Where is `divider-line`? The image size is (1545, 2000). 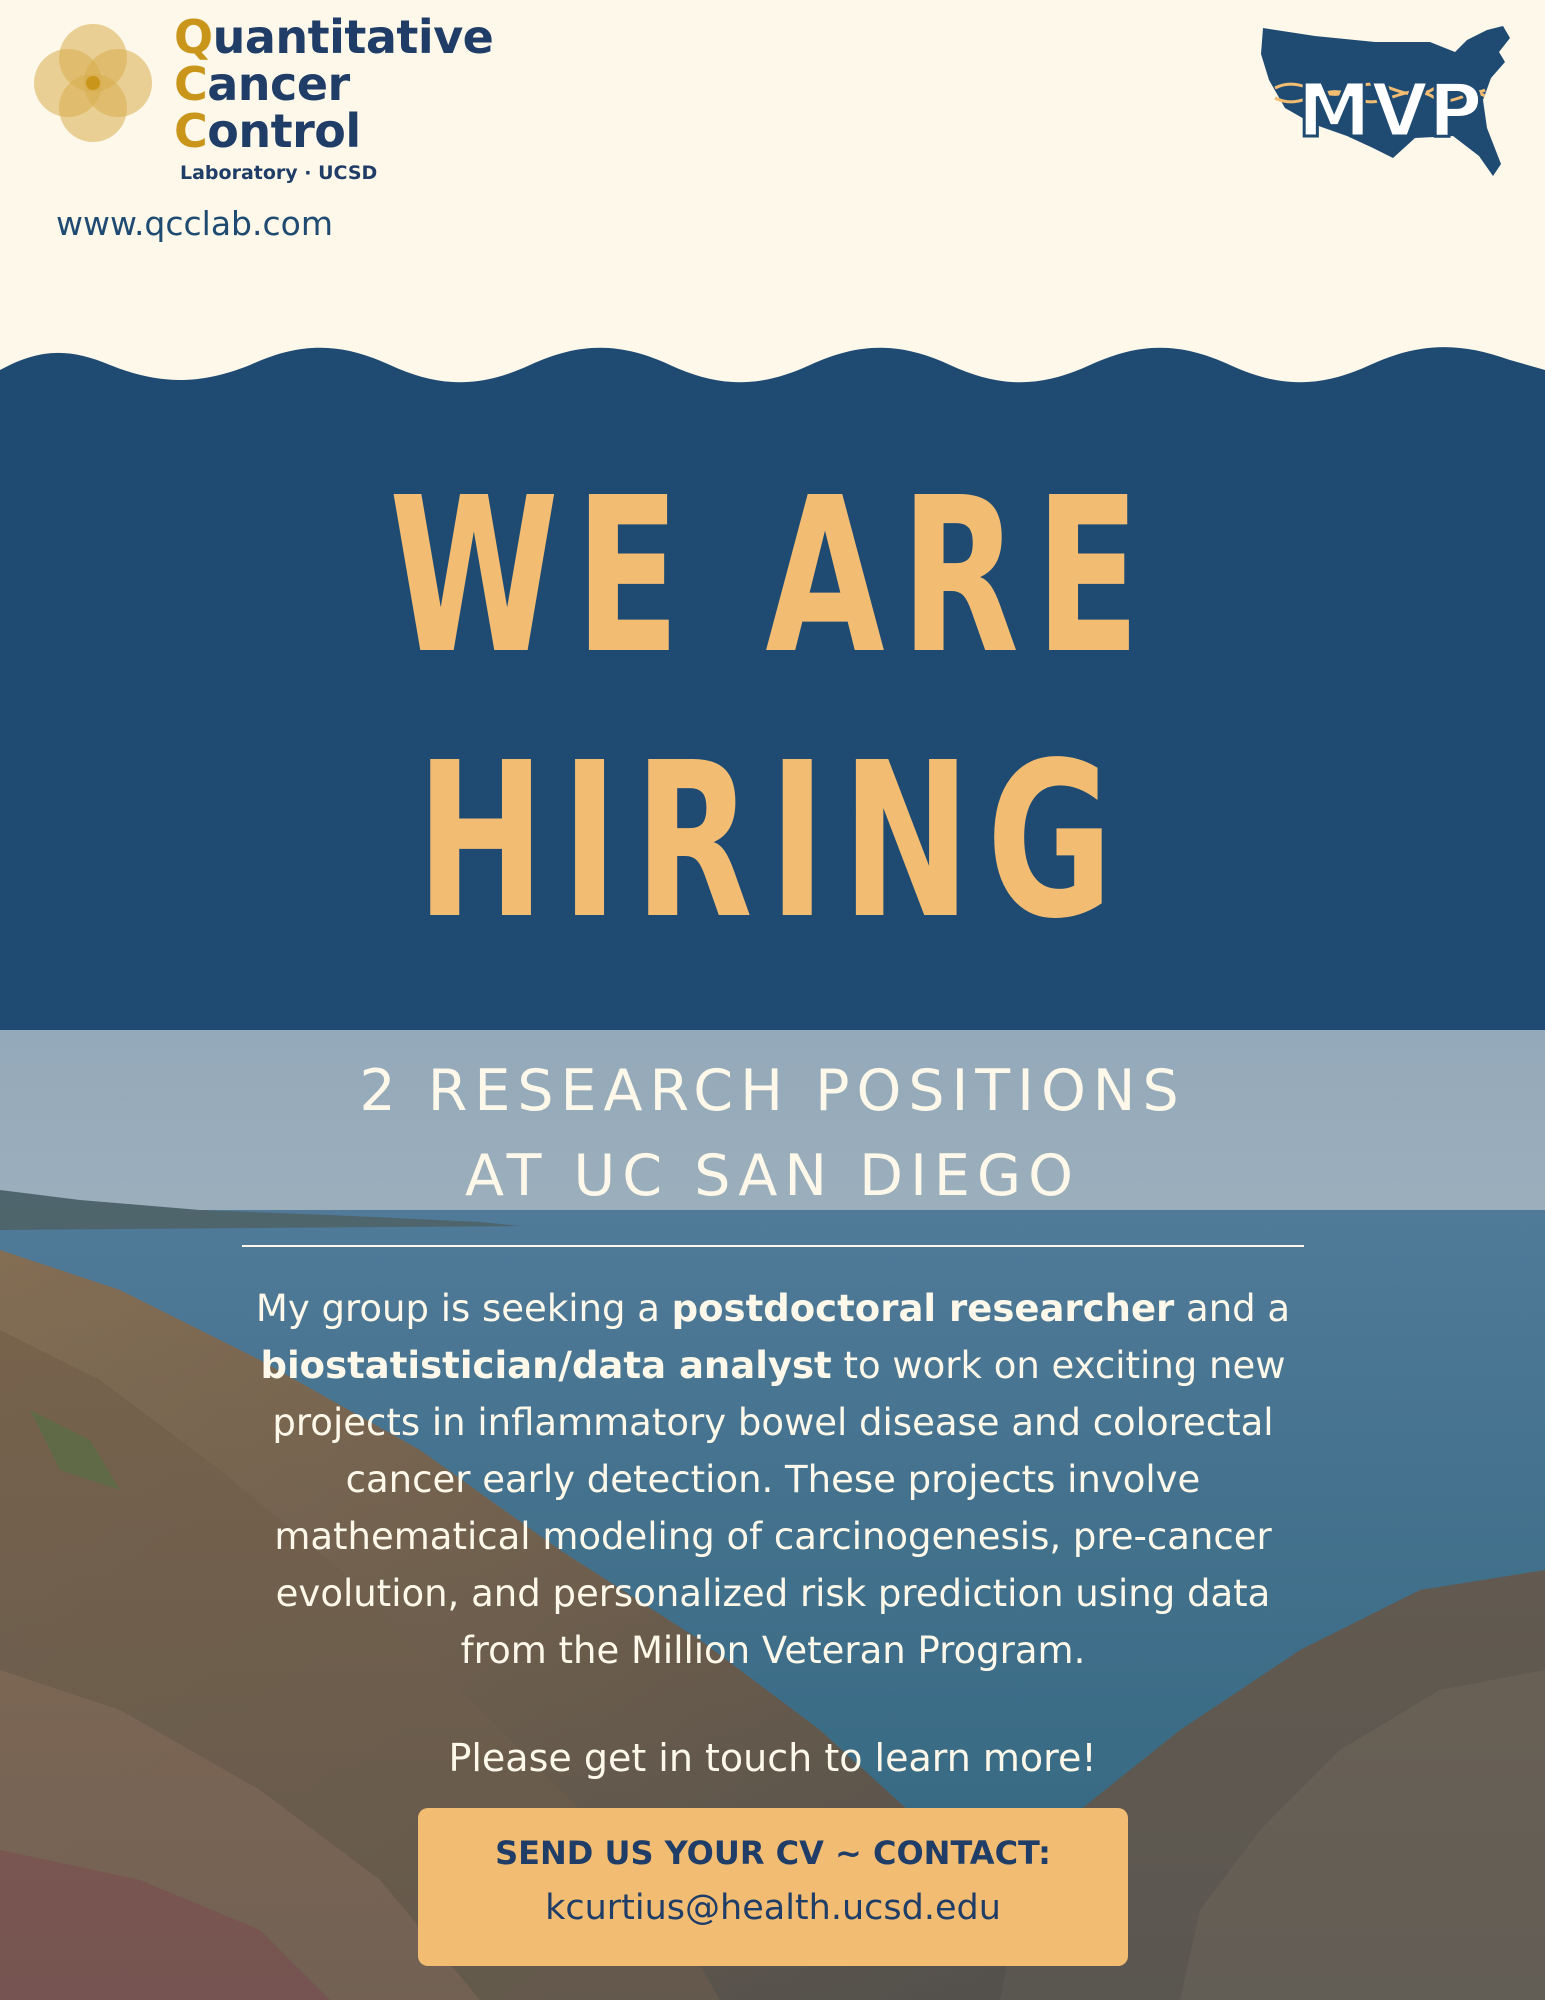
divider-line is located at coordinates (773, 1246).